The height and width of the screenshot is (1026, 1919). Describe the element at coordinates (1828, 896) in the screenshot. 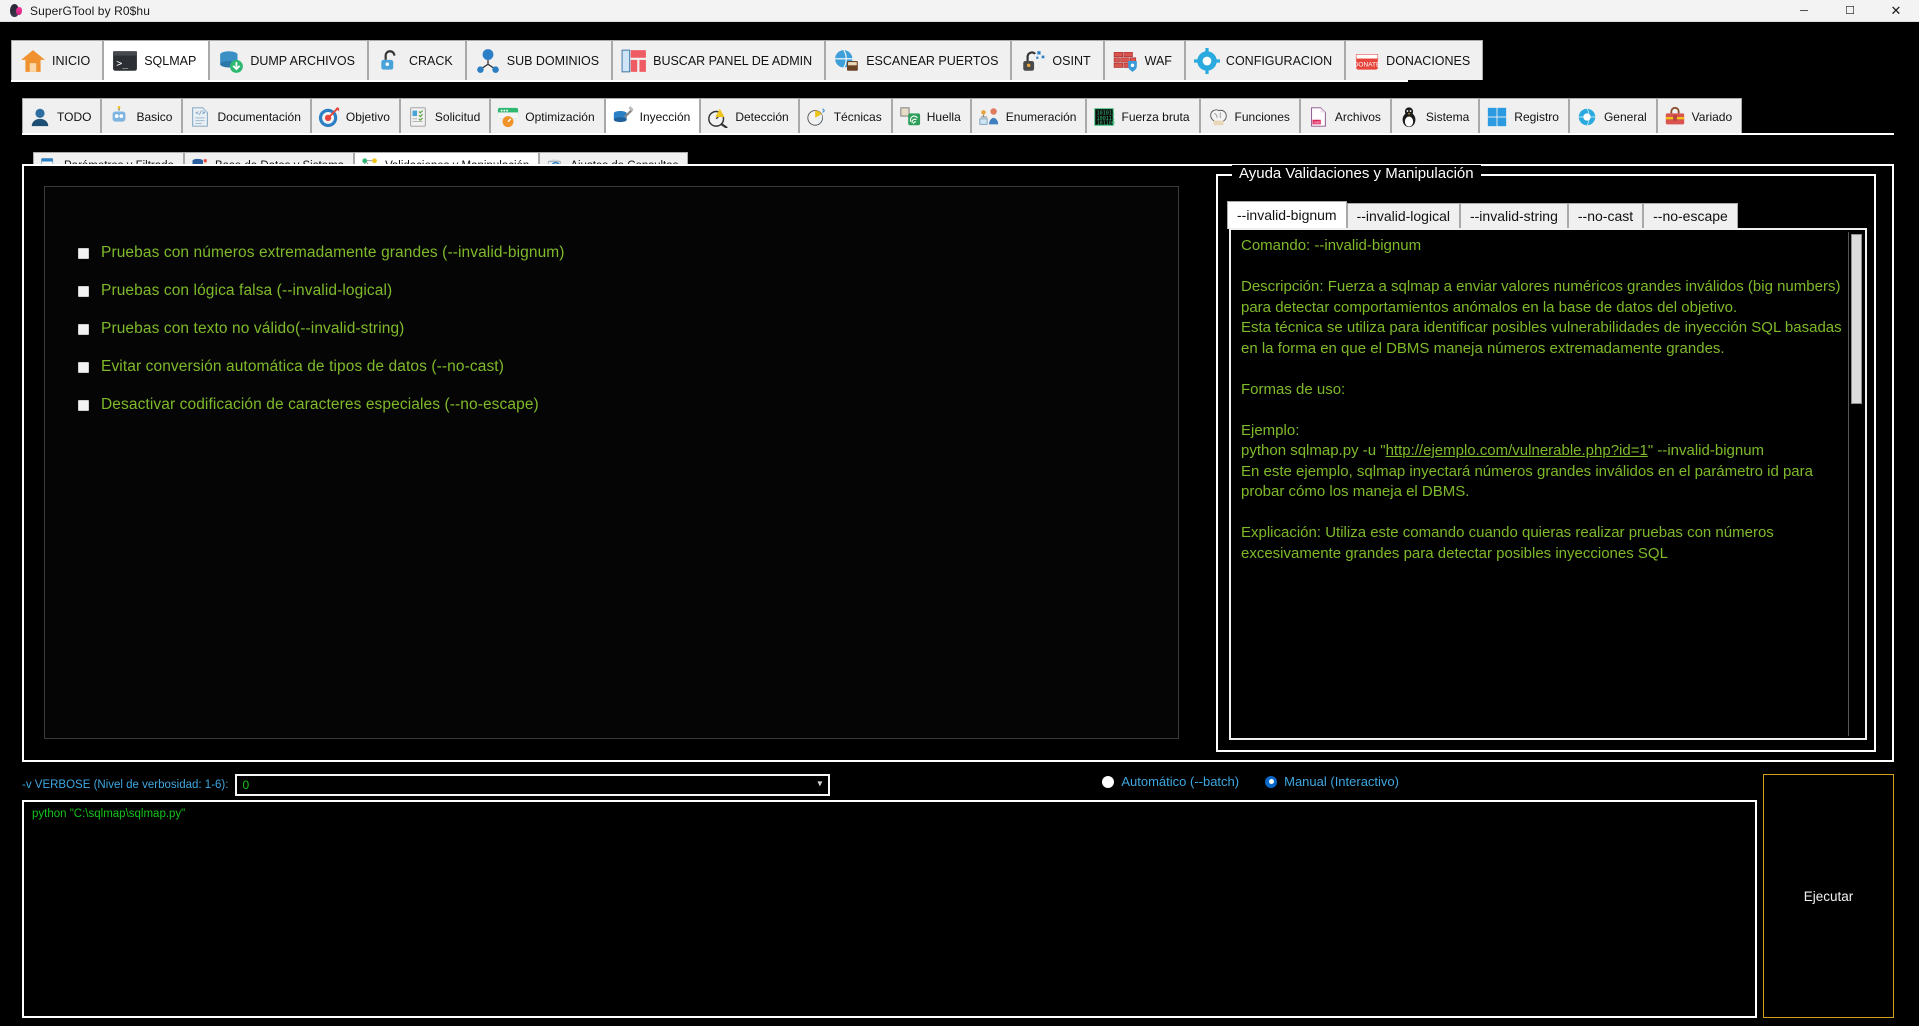

I see `execute-button: Ejecutar` at that location.